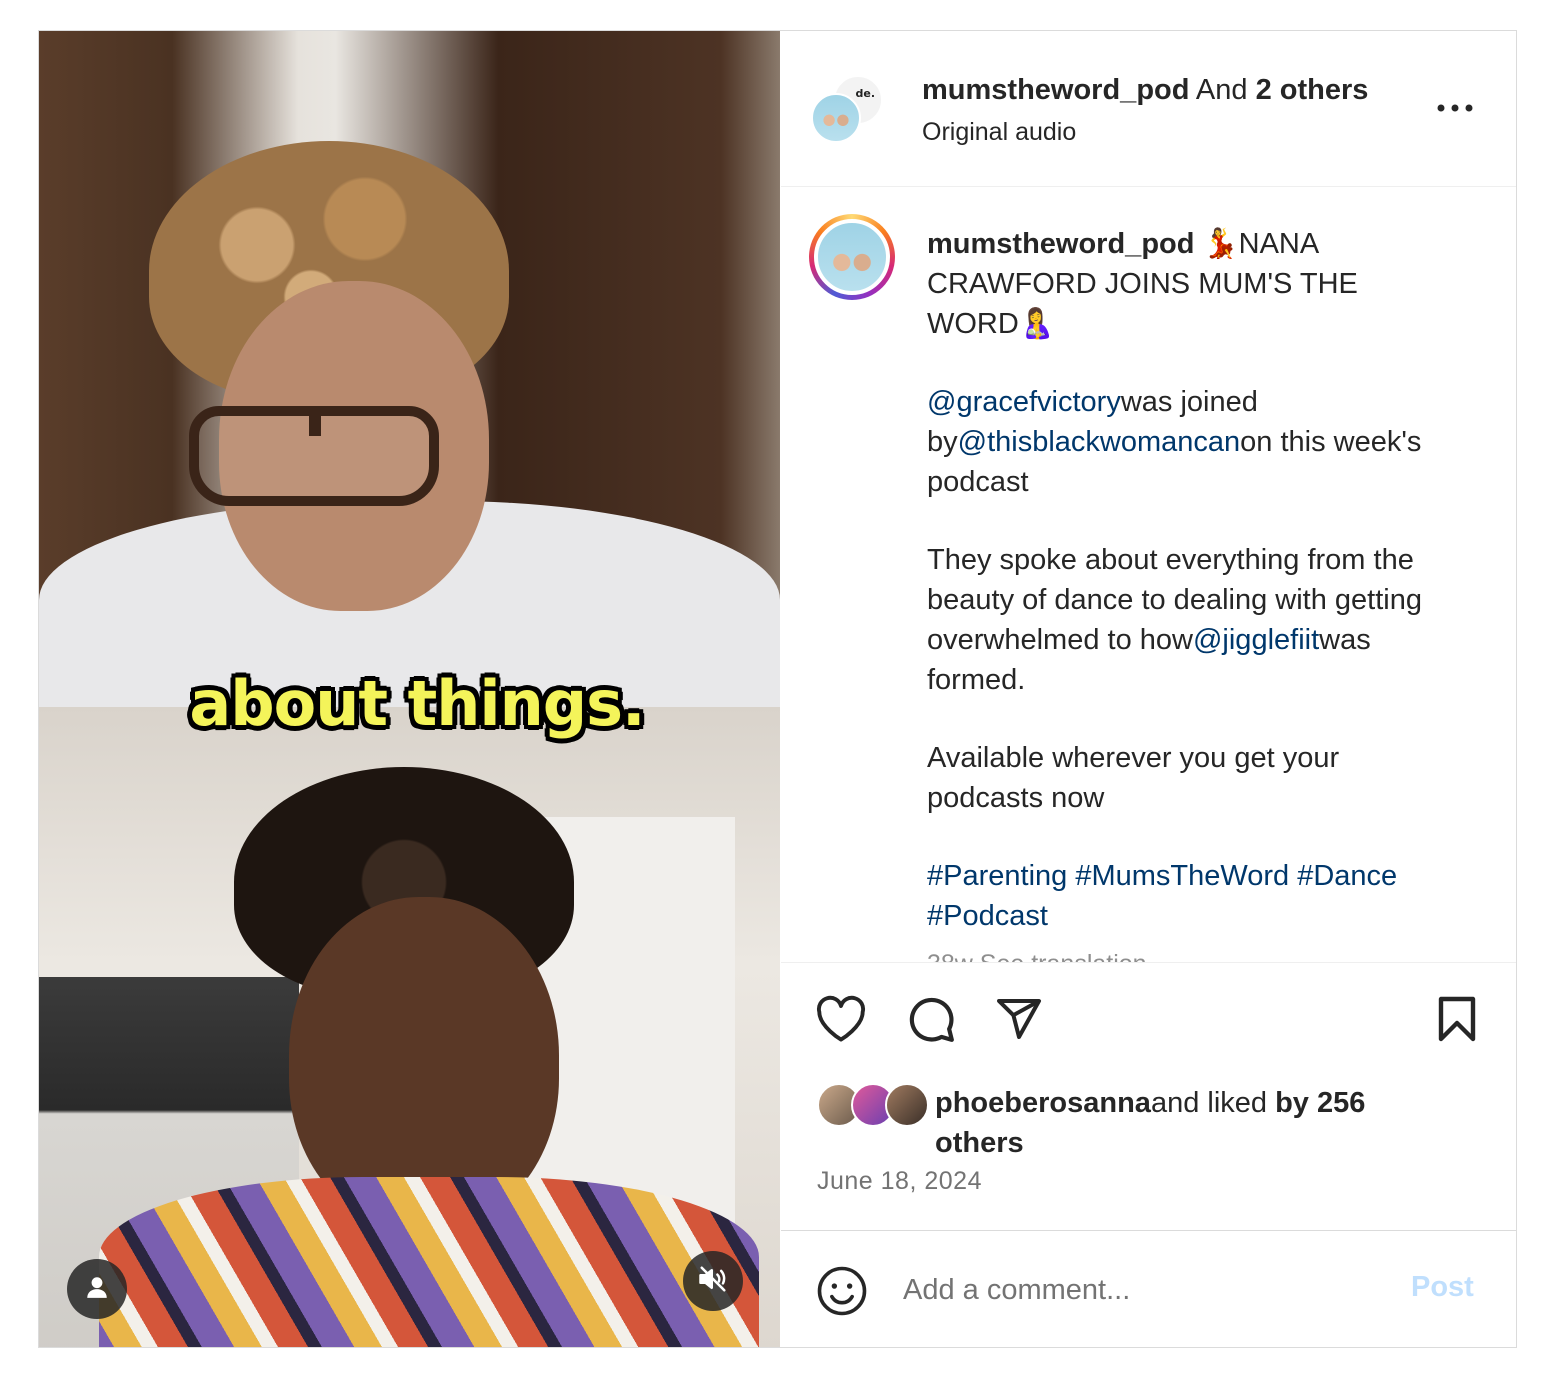 This screenshot has width=1542, height=1392. I want to click on share-button, so click(1019, 1021).